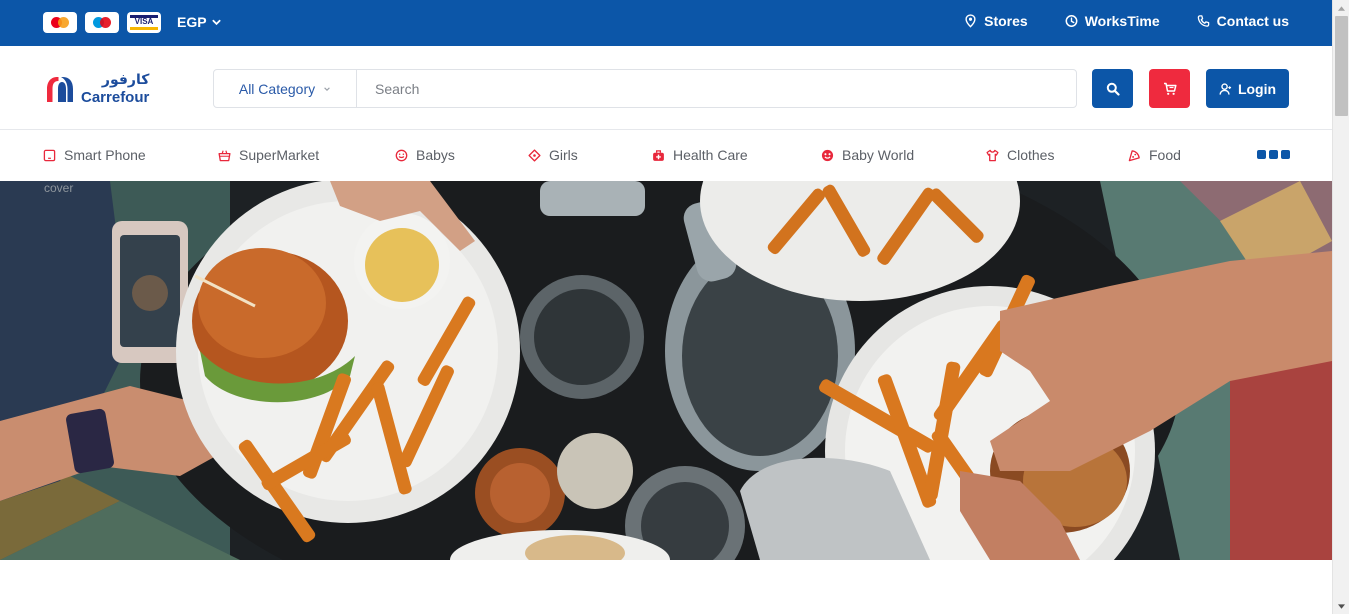  What do you see at coordinates (59, 188) in the screenshot?
I see `hero-alt-text: cover` at bounding box center [59, 188].